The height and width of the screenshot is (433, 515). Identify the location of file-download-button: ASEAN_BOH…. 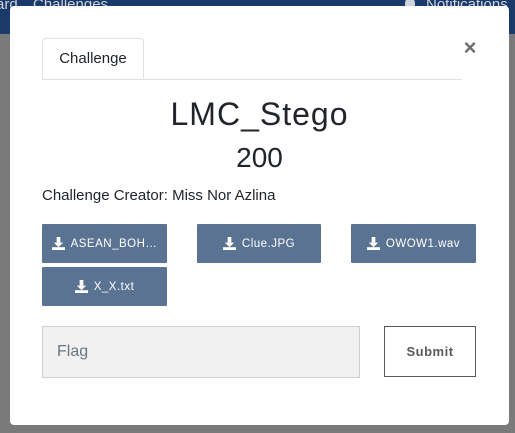
(104, 243).